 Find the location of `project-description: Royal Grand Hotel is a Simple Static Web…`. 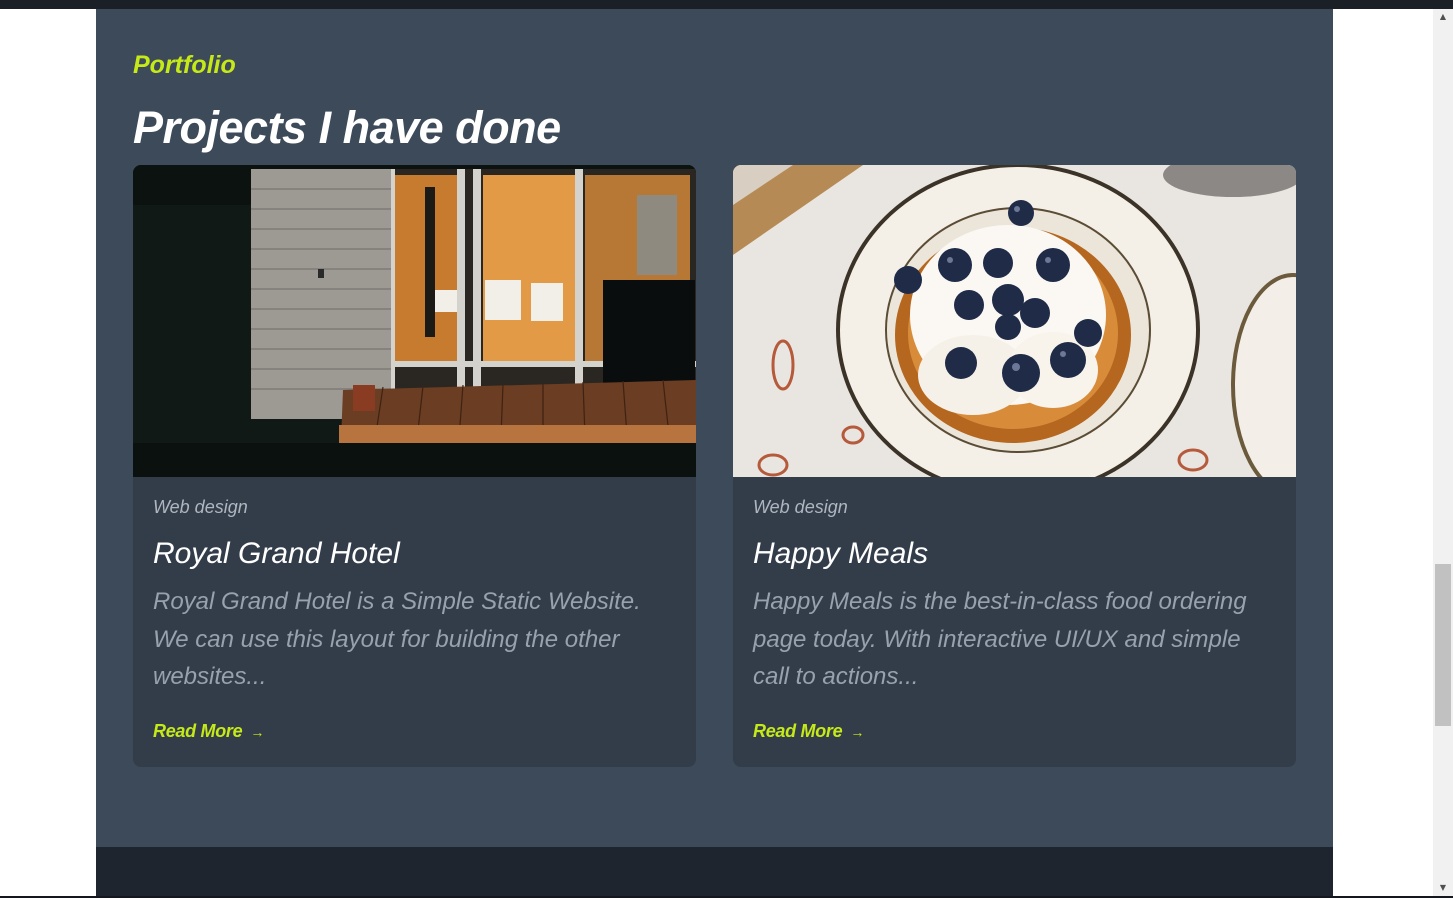

project-description: Royal Grand Hotel is a Simple Static Web… is located at coordinates (397, 639).